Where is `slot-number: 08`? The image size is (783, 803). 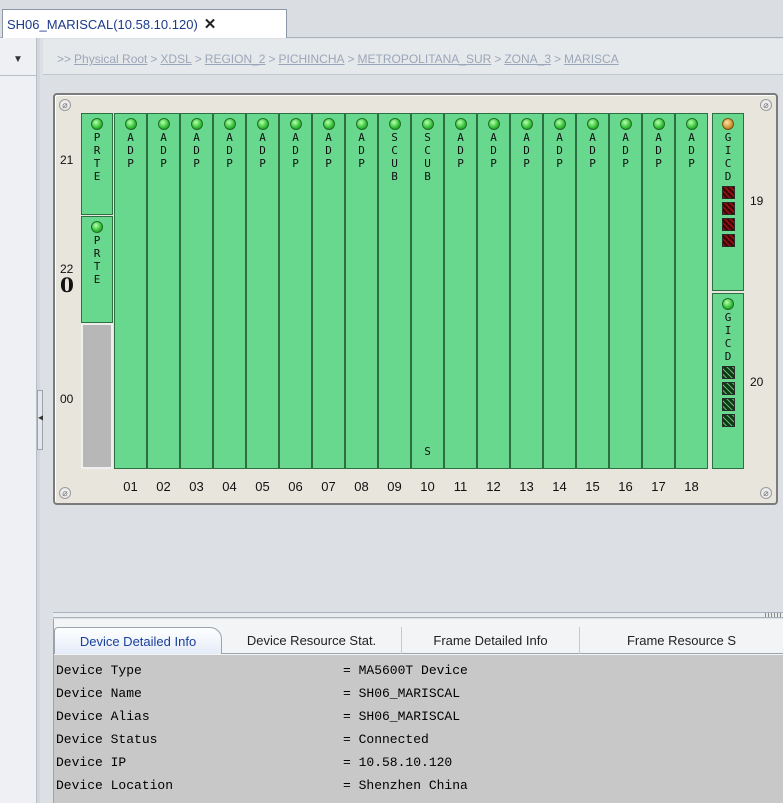 slot-number: 08 is located at coordinates (361, 486).